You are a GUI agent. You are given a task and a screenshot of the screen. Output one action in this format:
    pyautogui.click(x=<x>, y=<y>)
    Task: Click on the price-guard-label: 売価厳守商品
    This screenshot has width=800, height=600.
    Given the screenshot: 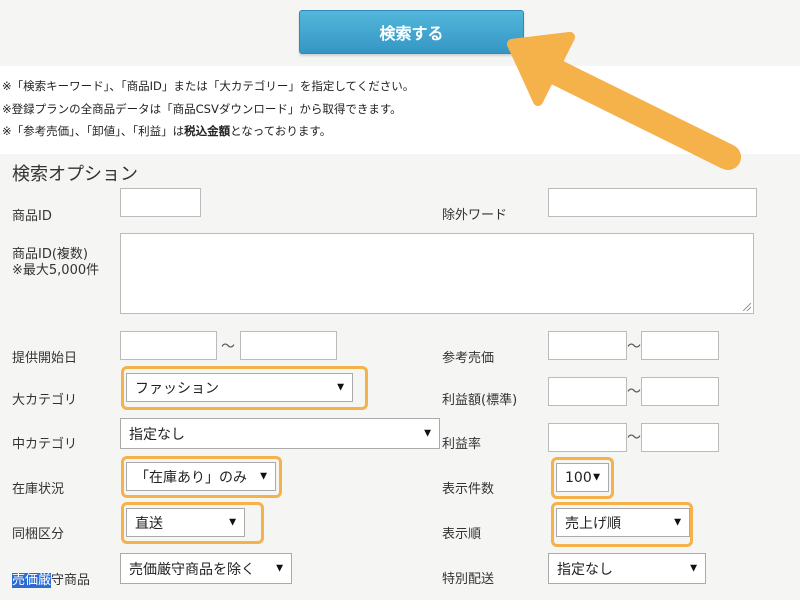 What is the action you would take?
    pyautogui.click(x=51, y=578)
    